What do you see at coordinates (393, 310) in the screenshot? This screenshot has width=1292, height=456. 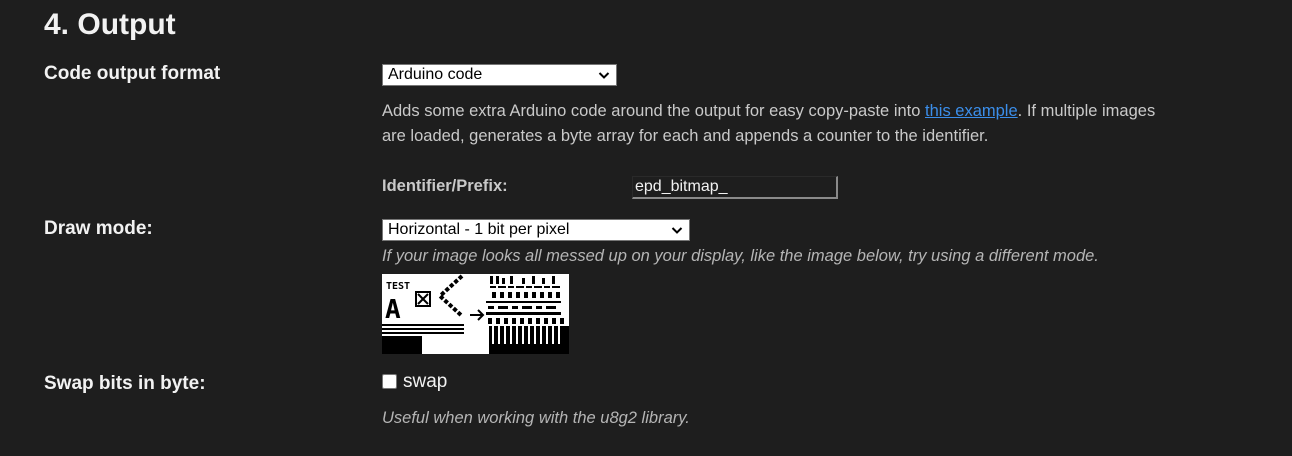 I see `preview-glyph: A` at bounding box center [393, 310].